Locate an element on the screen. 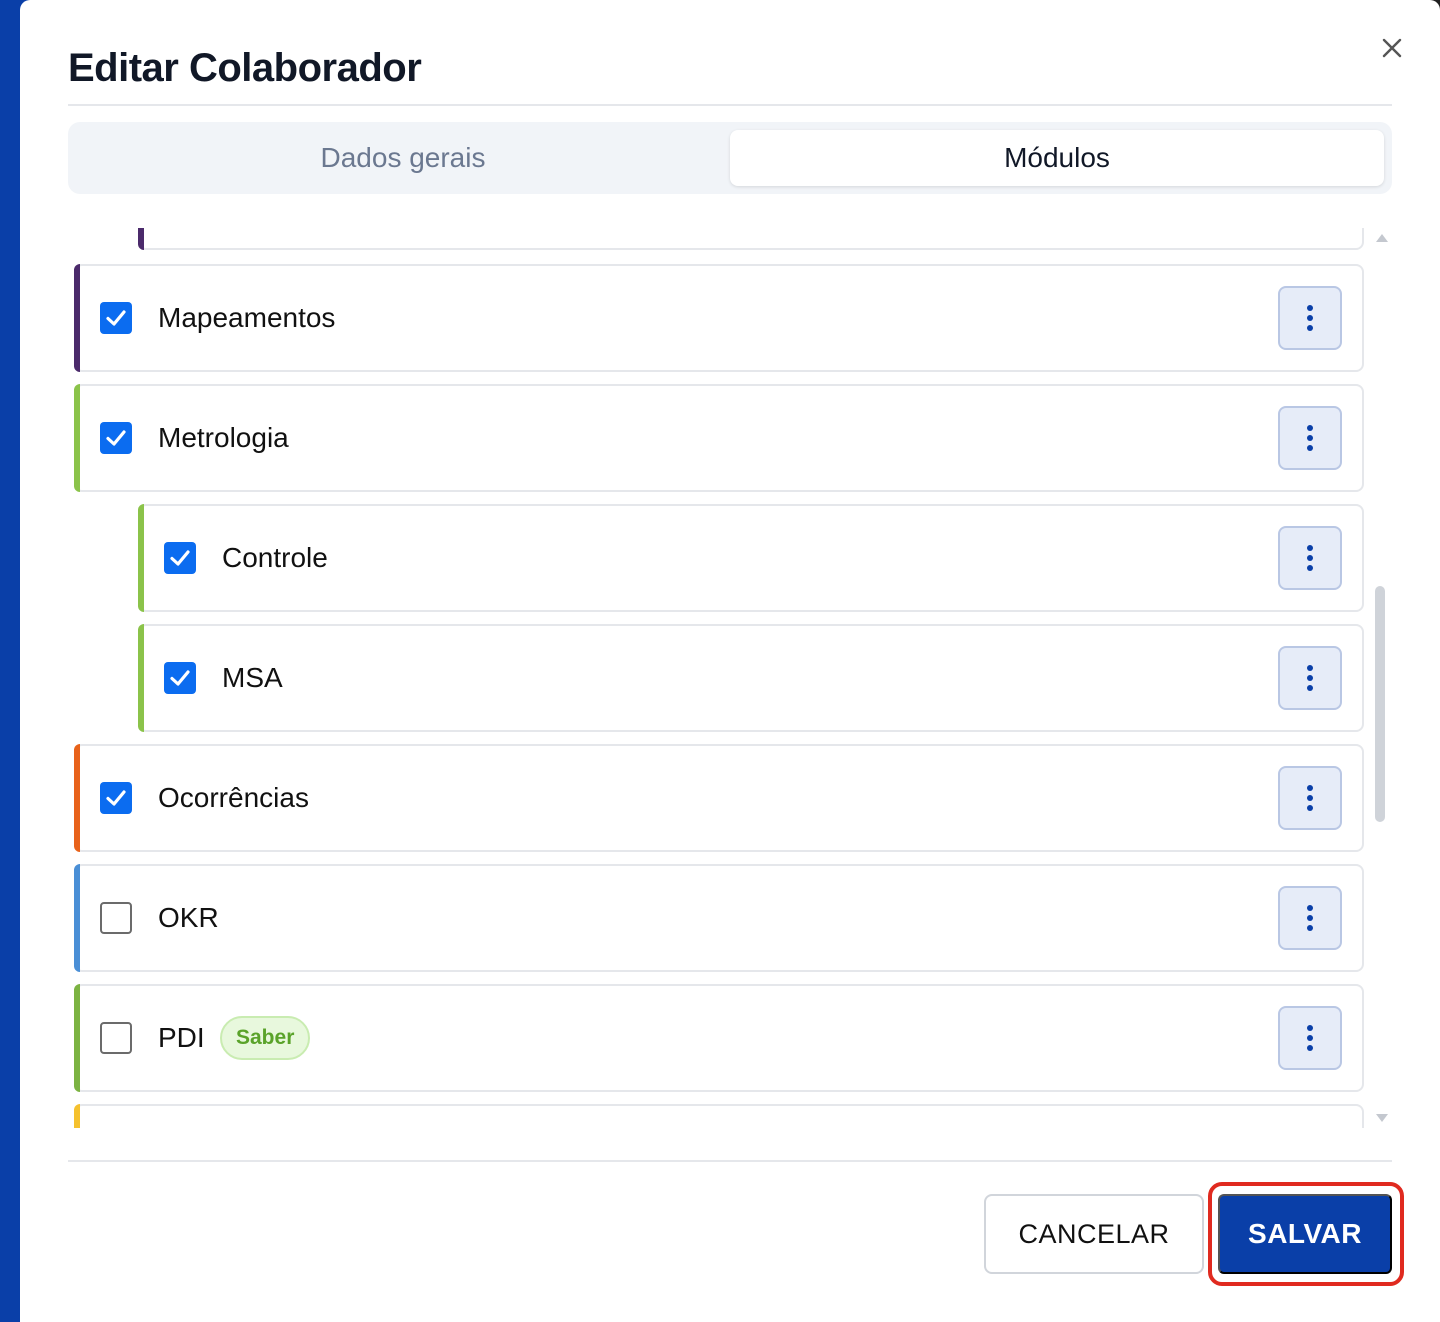 Image resolution: width=1440 pixels, height=1322 pixels. tab-bar: Dados gerais Módulos is located at coordinates (730, 158).